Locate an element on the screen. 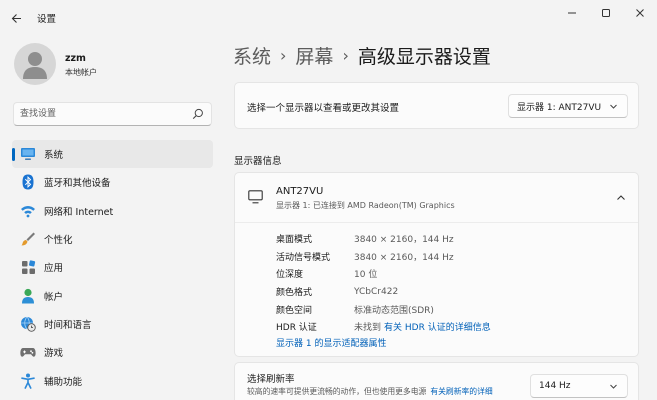 This screenshot has width=657, height=400. display-dropdown: 显示器 1: ANT27VU is located at coordinates (568, 106).